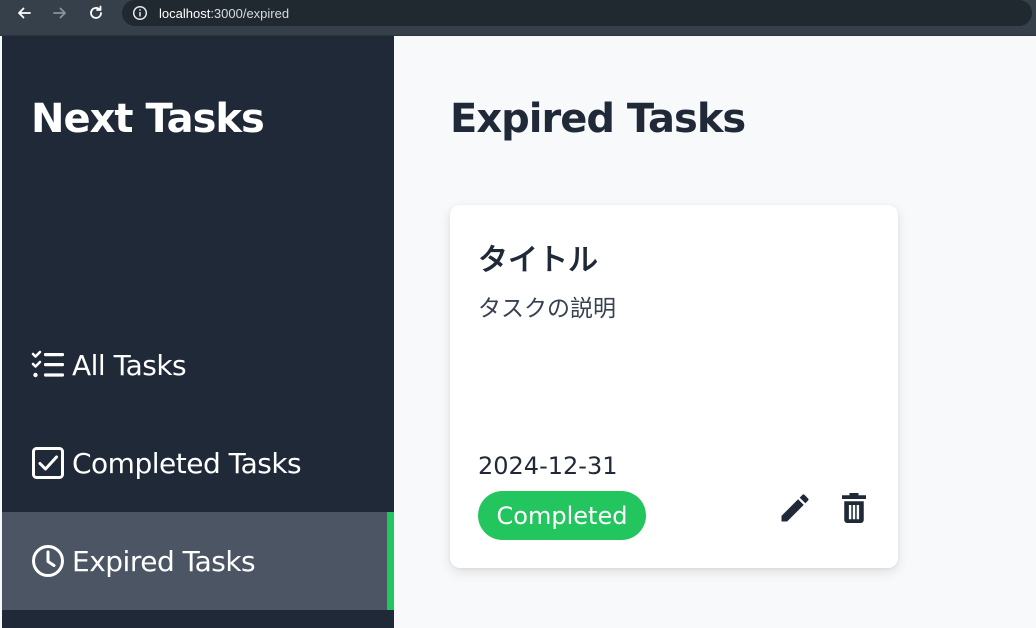 Image resolution: width=1036 pixels, height=628 pixels. I want to click on arrow-right-icon, so click(59, 13).